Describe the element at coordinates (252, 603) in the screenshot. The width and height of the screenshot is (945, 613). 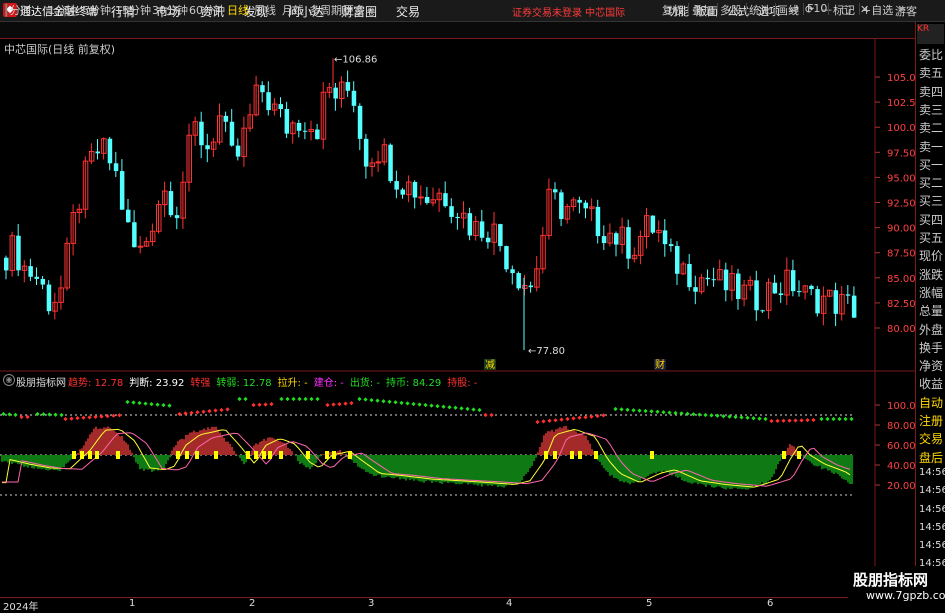
I see `date-label-feb: 2` at that location.